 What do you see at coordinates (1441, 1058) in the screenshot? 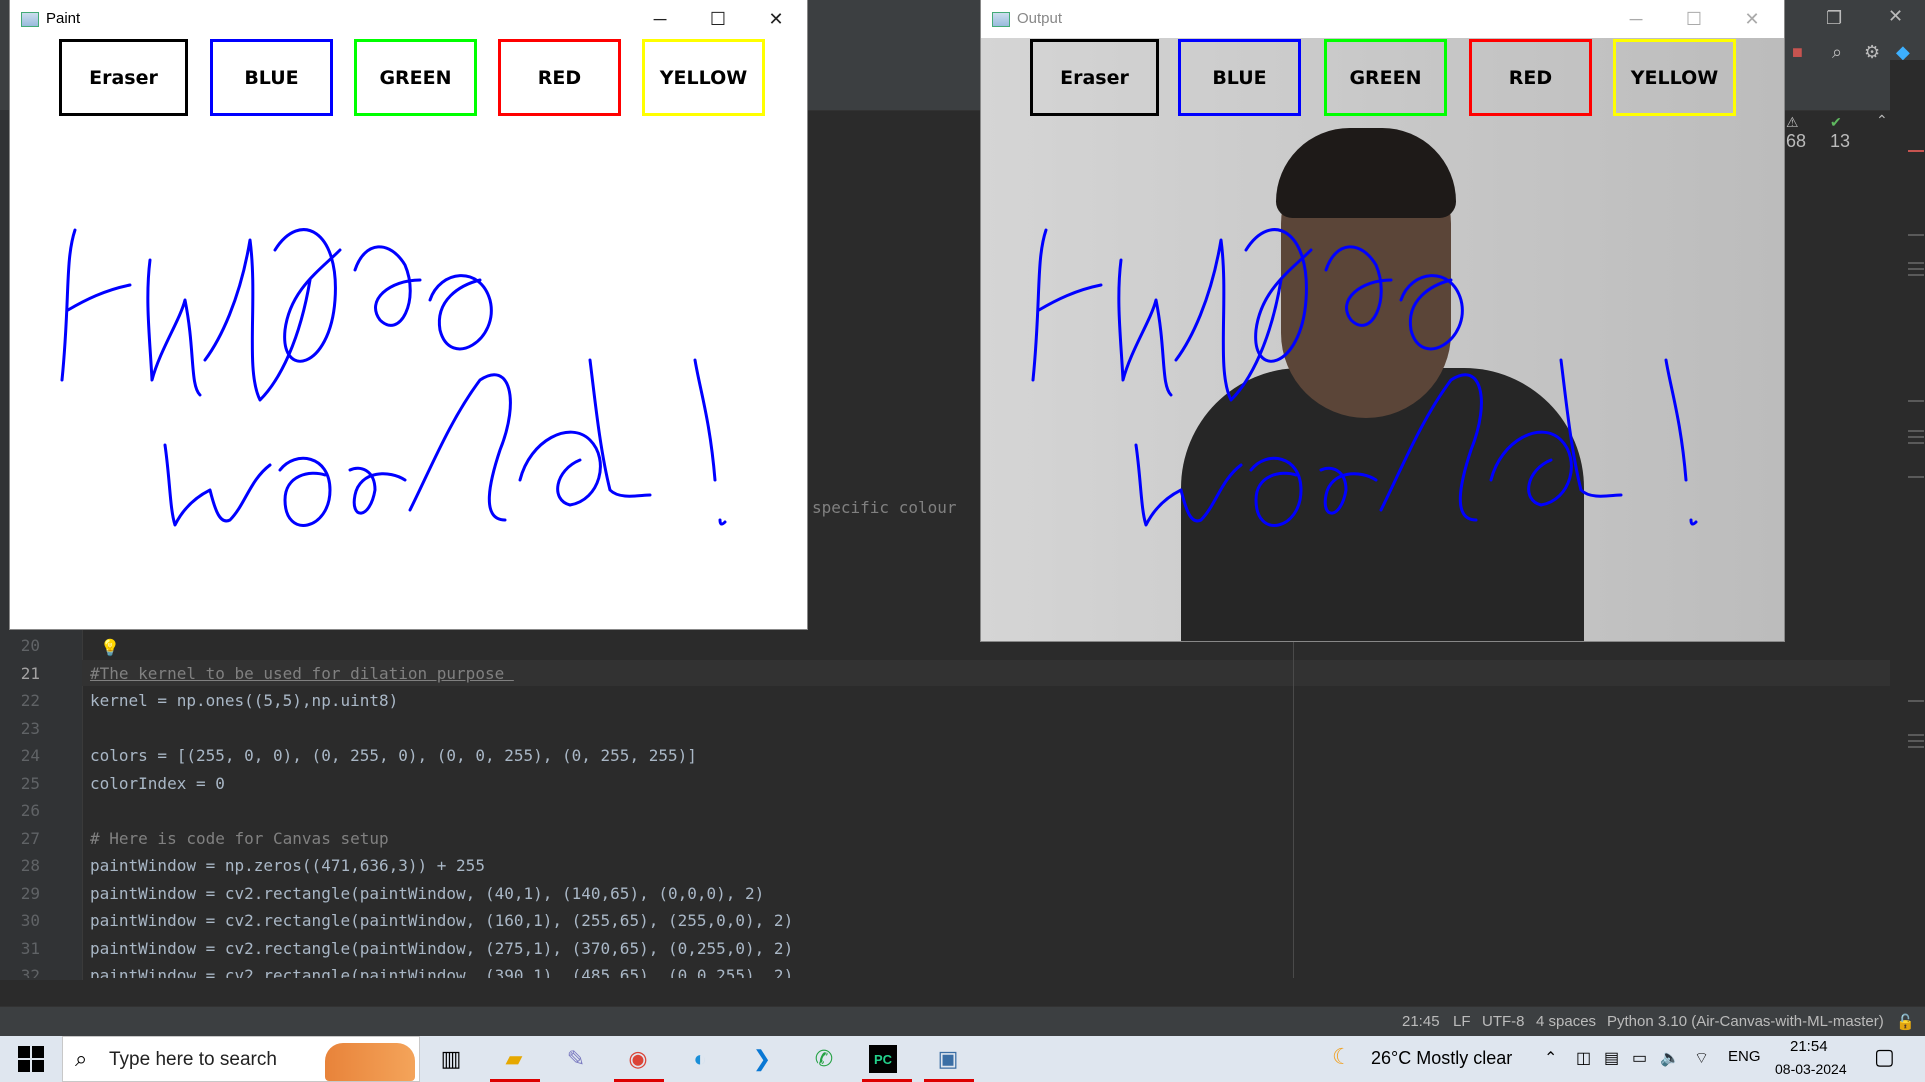
I see `weather-text: 26°C Mostly clear` at bounding box center [1441, 1058].